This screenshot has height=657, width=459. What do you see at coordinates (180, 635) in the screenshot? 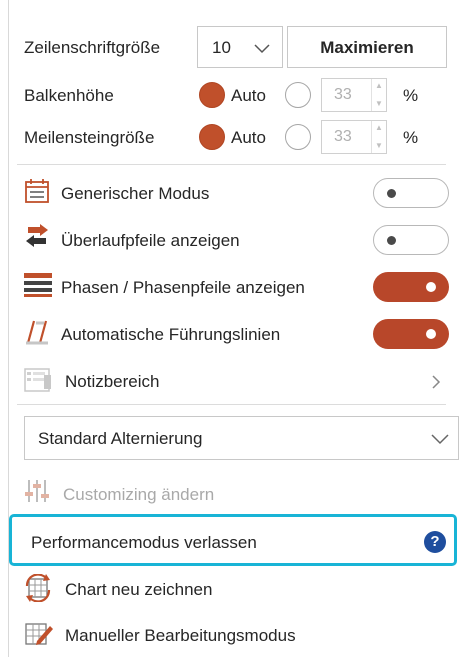
I see `manual-edit-label: Manueller Bearbeitungsmodus` at bounding box center [180, 635].